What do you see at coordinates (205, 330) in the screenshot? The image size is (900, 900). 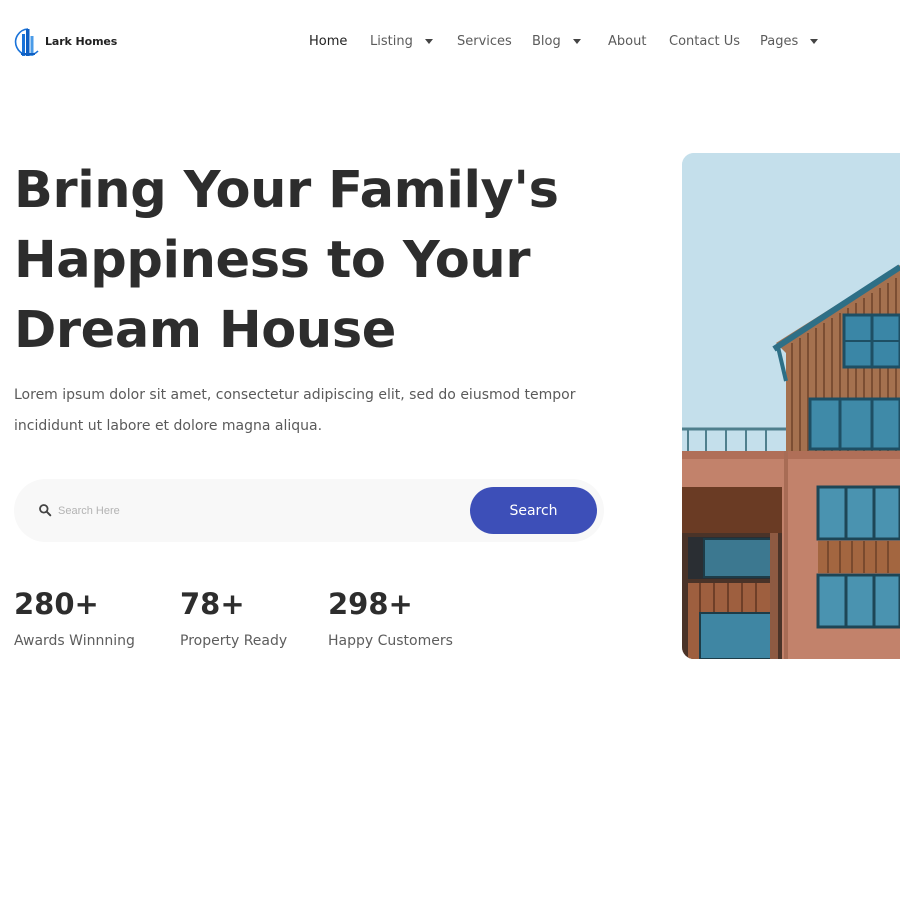 I see `hero-title-line: Dream House` at bounding box center [205, 330].